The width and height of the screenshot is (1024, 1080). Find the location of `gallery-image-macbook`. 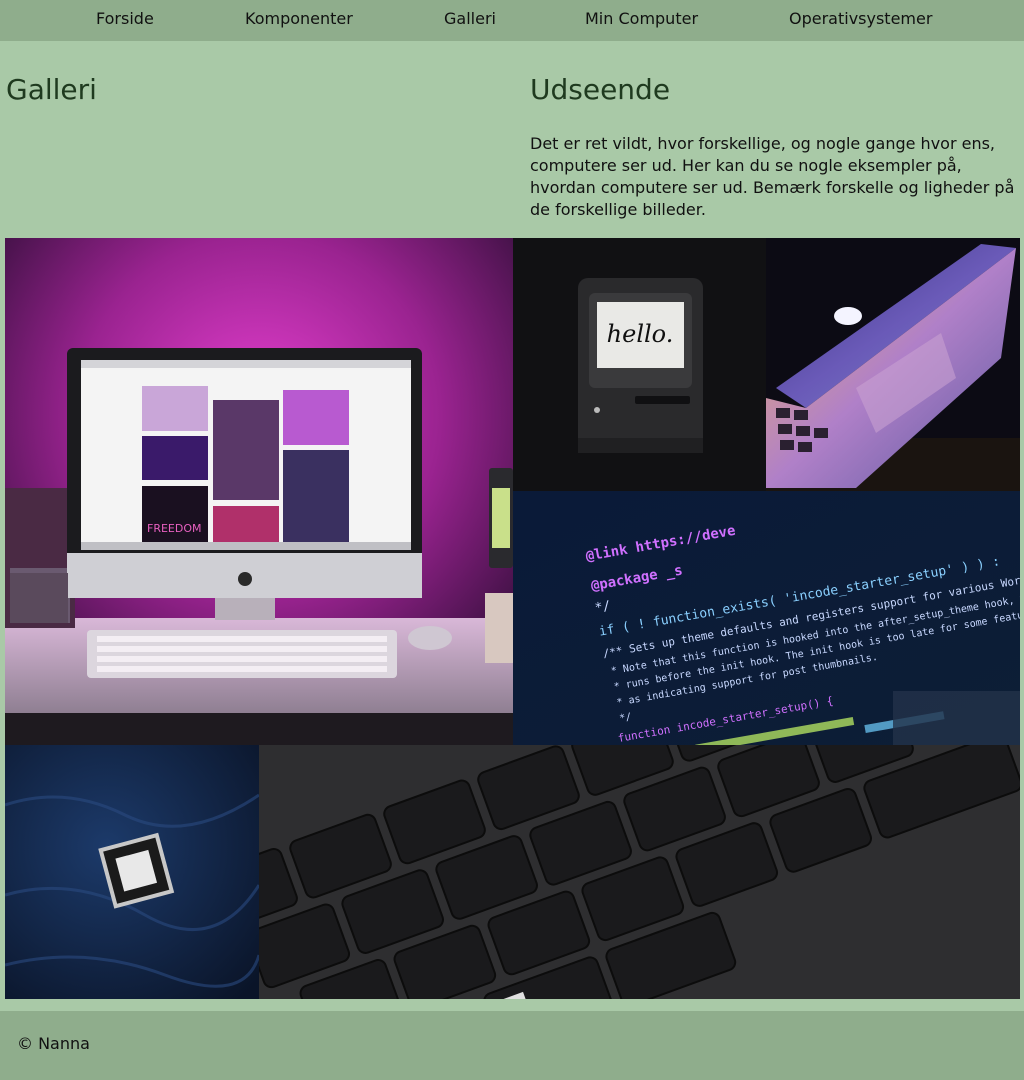

gallery-image-macbook is located at coordinates (893, 364).